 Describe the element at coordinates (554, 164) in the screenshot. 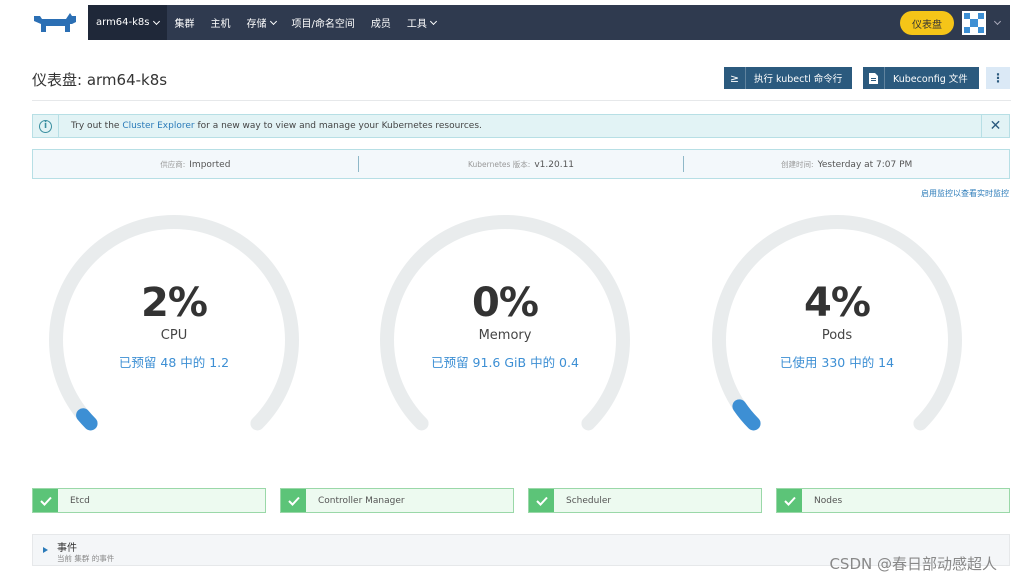

I see `k8s-version-value: v1.20.11` at that location.